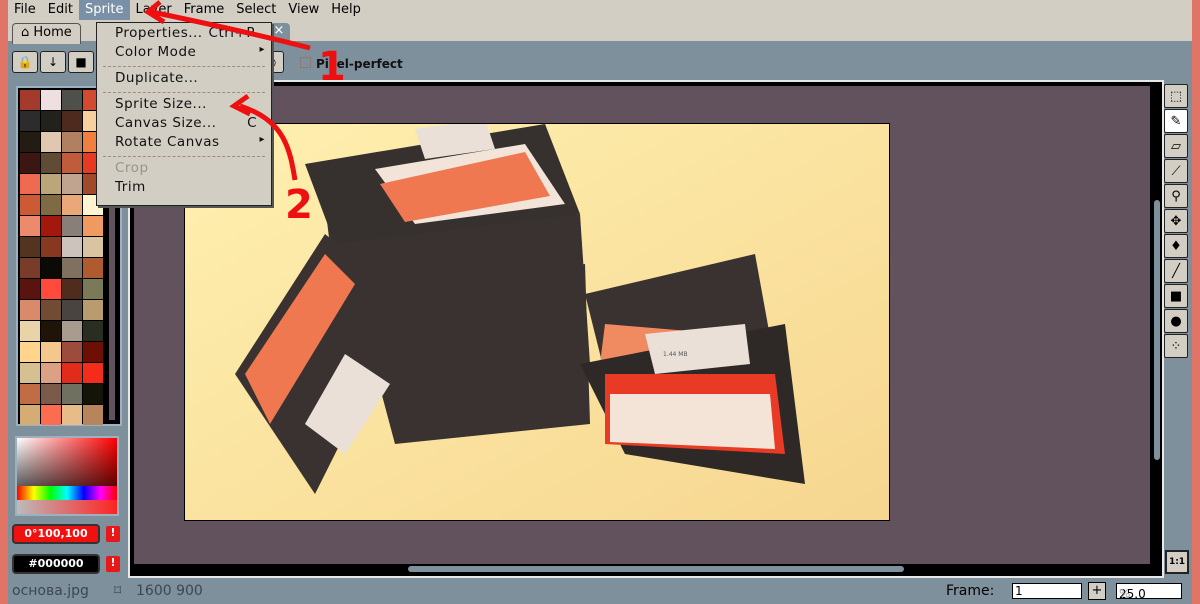 This screenshot has width=1200, height=604. Describe the element at coordinates (305, 62) in the screenshot. I see `pixel-perfect-checkbox` at that location.